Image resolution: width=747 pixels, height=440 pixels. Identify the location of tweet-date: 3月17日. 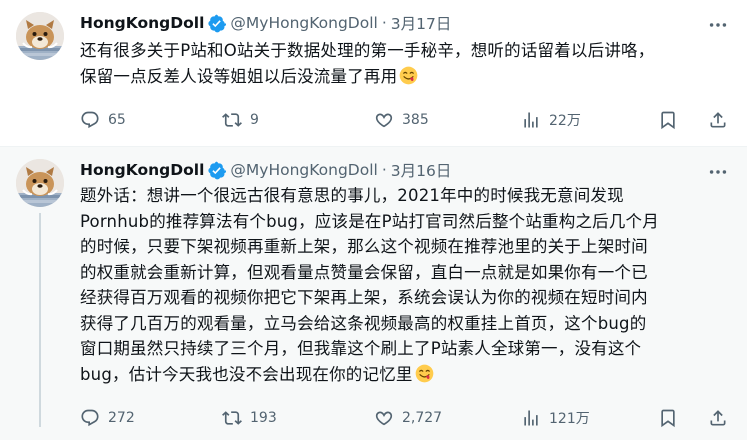
(421, 23).